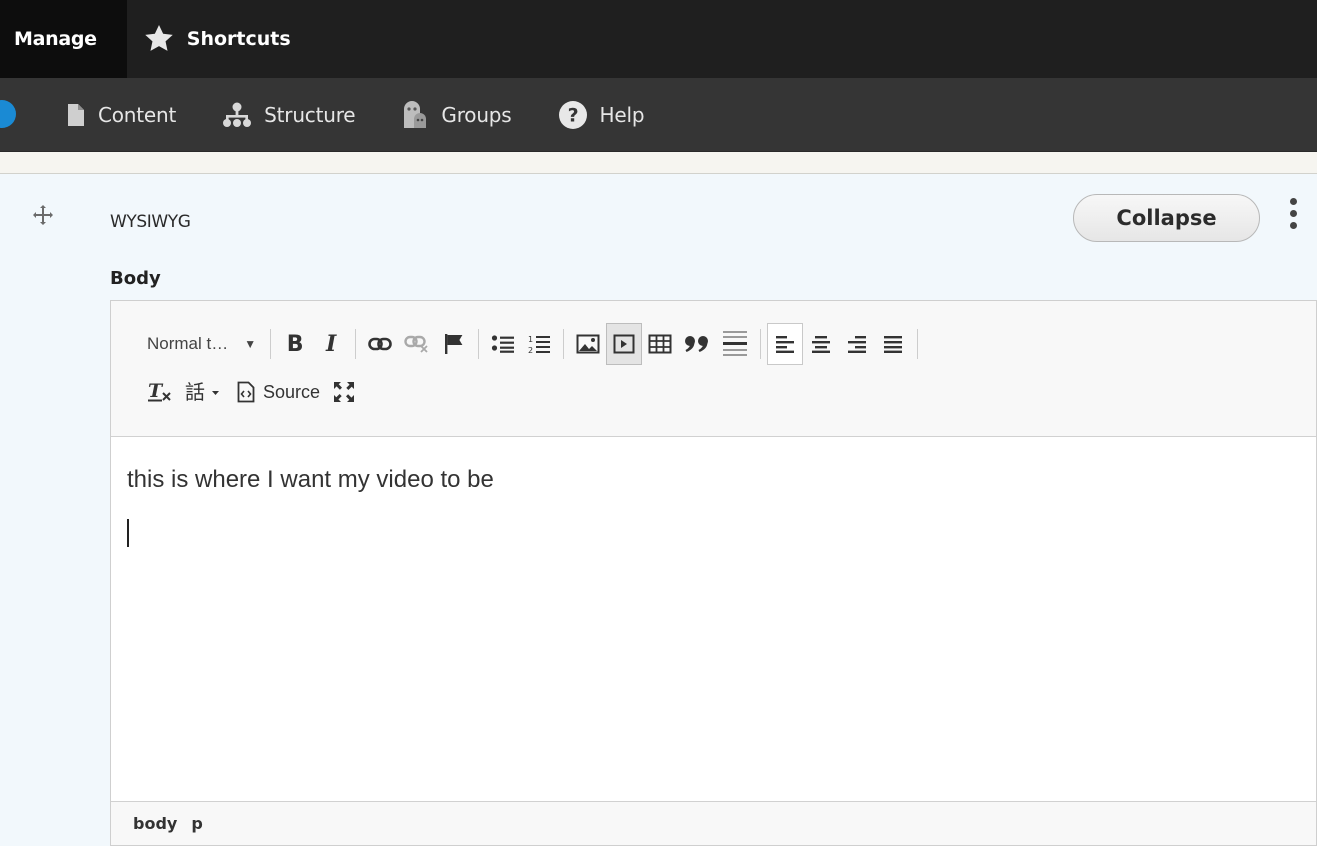  I want to click on anchor-icon, so click(454, 344).